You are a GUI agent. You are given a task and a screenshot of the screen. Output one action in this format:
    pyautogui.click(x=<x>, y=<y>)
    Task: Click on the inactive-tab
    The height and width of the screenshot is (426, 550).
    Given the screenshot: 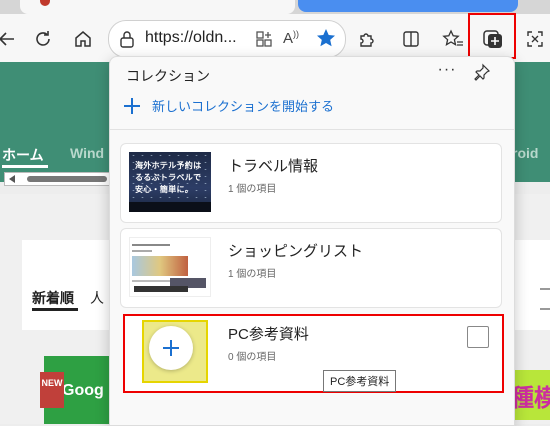 What is the action you would take?
    pyautogui.click(x=408, y=6)
    